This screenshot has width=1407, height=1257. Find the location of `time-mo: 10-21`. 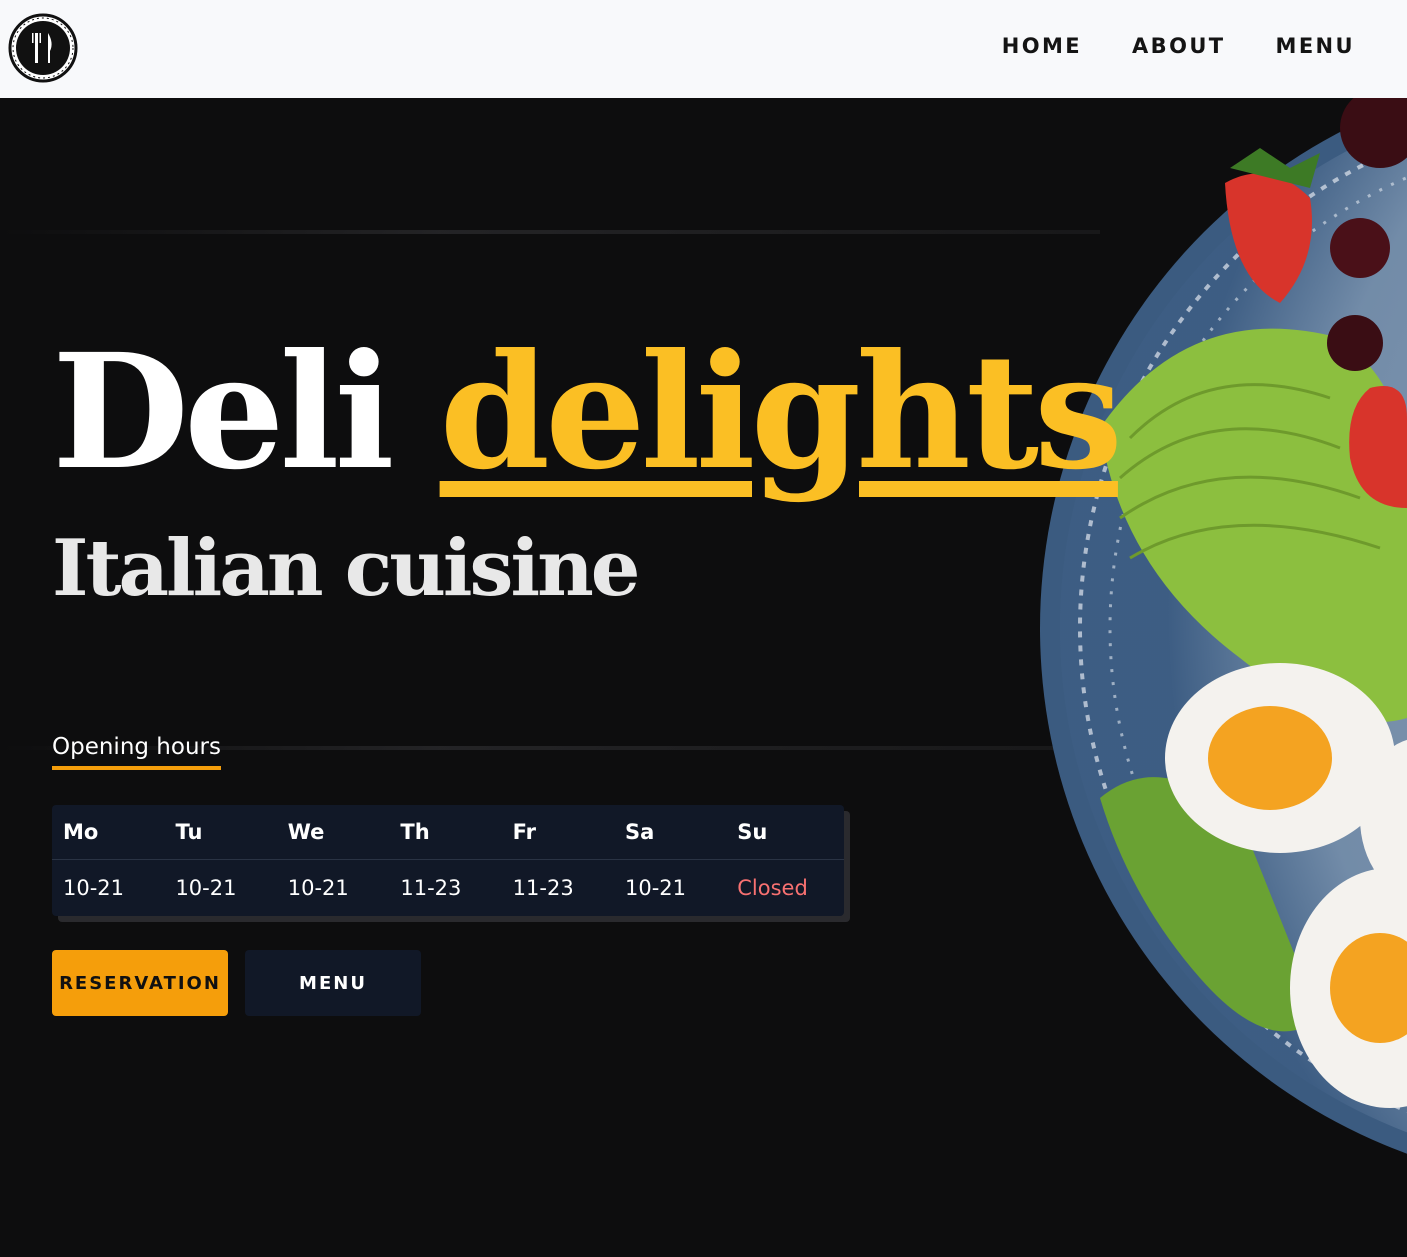

time-mo: 10-21 is located at coordinates (94, 888).